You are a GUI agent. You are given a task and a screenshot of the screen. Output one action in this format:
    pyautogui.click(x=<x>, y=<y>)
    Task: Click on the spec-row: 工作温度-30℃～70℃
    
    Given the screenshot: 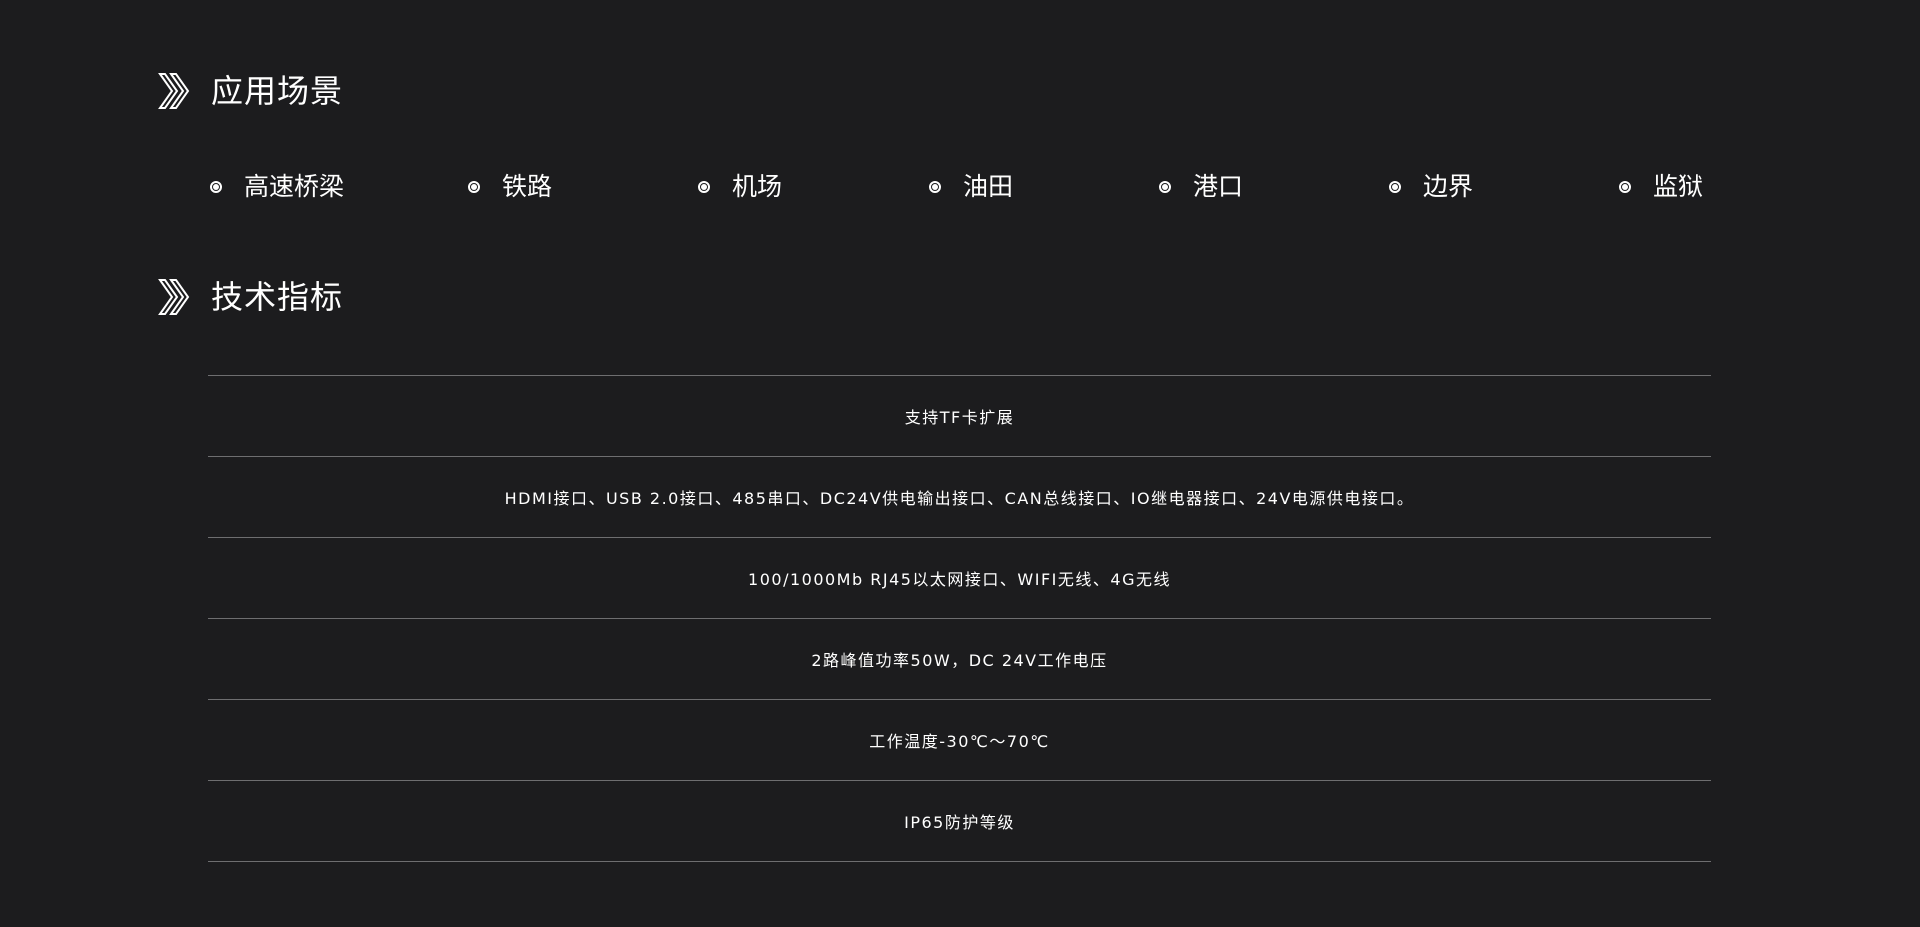 What is the action you would take?
    pyautogui.click(x=959, y=740)
    